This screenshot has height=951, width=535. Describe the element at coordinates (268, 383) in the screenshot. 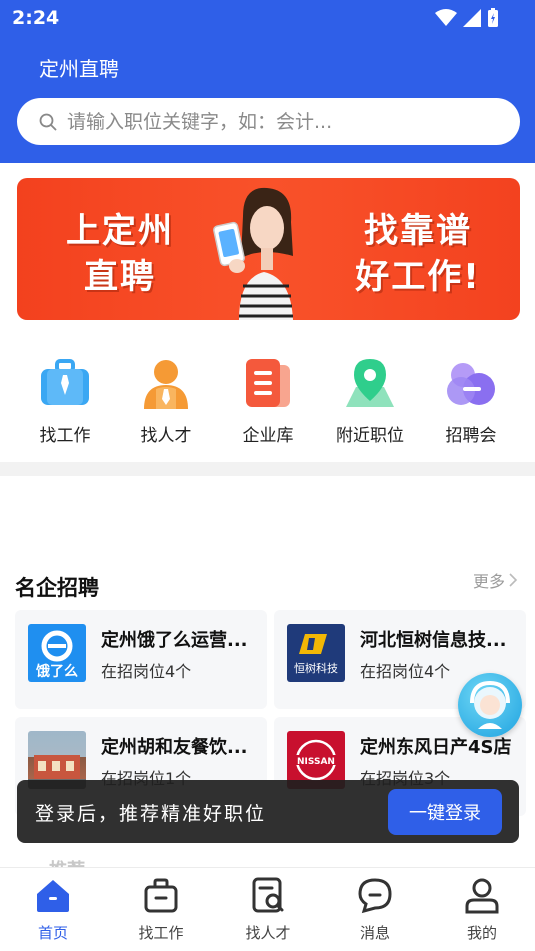

I see `building-icon` at that location.